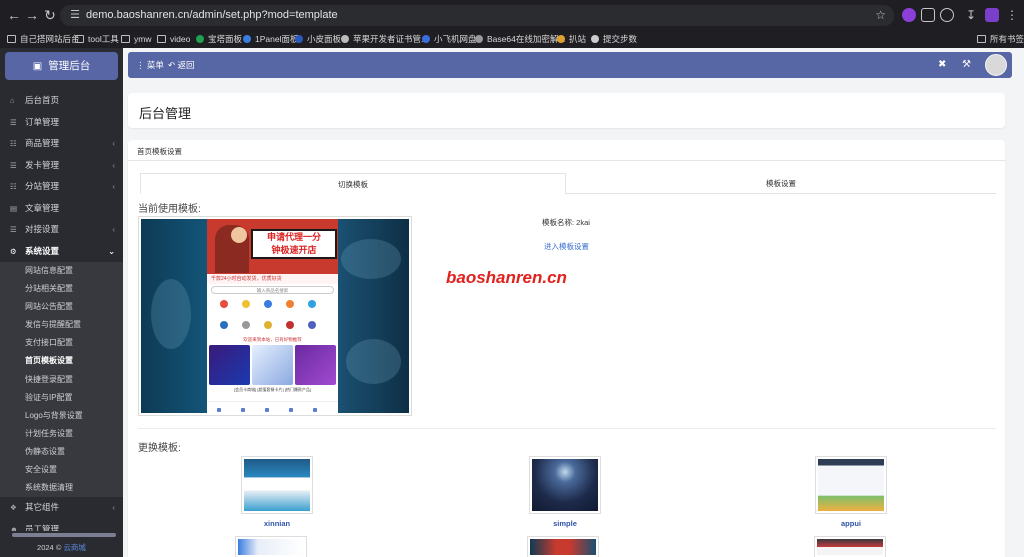  I want to click on submenu-item: 系统数据清理, so click(61, 488).